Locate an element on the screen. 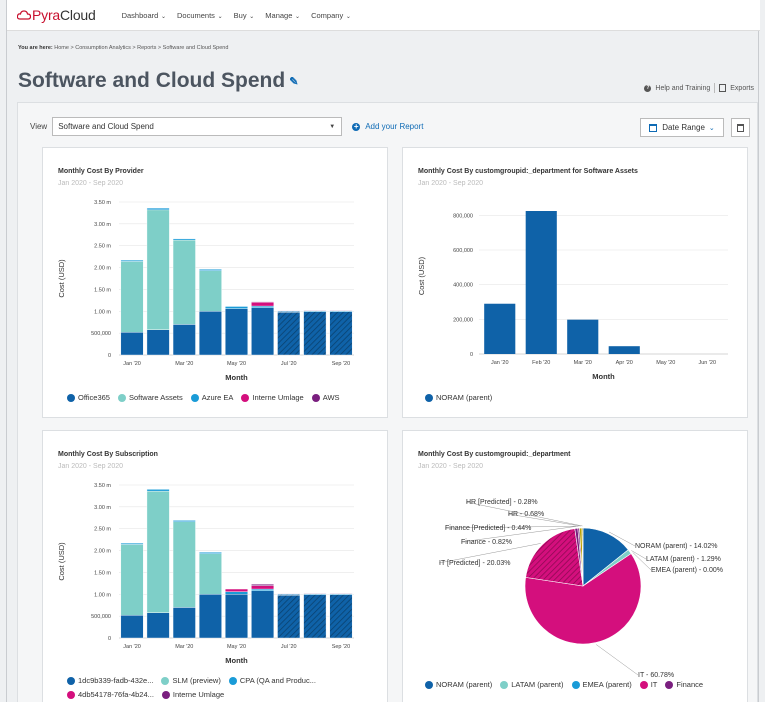 The image size is (765, 702). nav-buy: Buy ⌄ is located at coordinates (244, 15).